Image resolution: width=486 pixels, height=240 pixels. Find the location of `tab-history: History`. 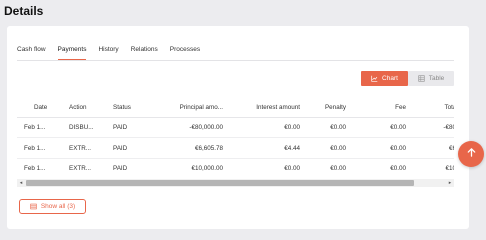

tab-history: History is located at coordinates (108, 52).